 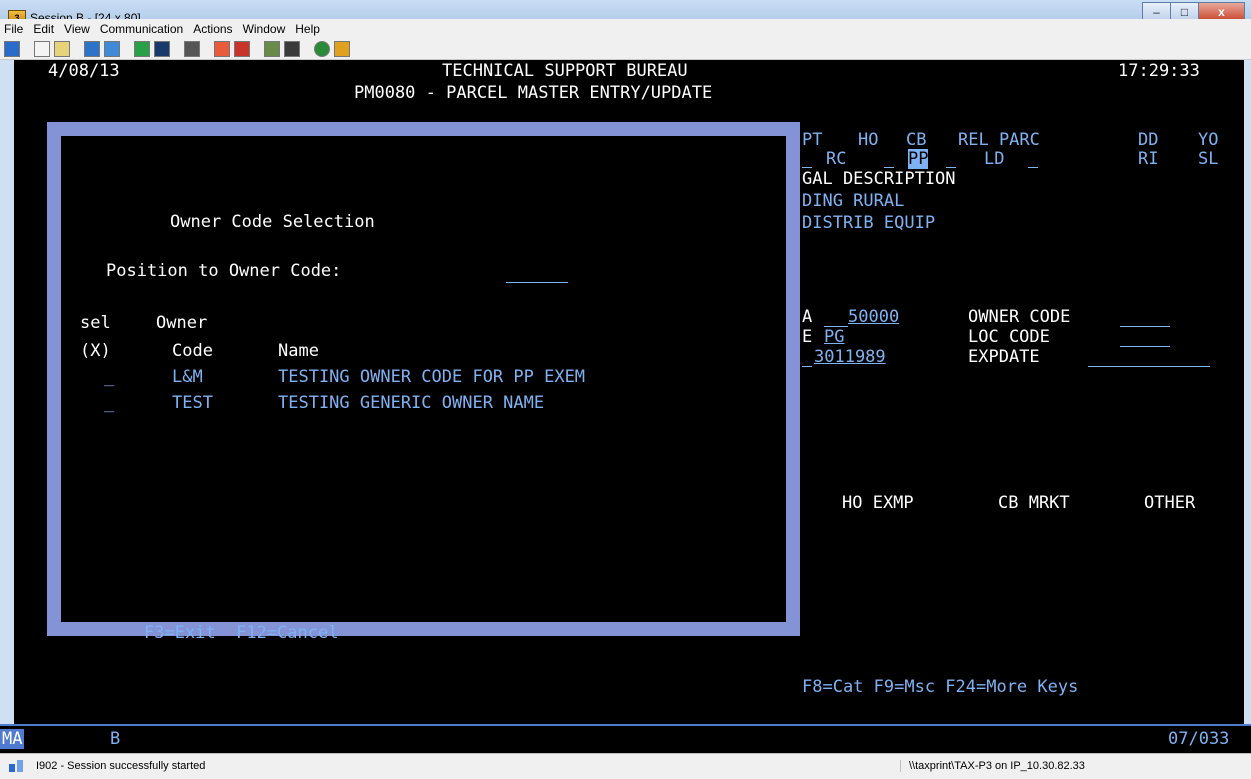 What do you see at coordinates (807, 317) in the screenshot?
I see `row-a-prefix: A` at bounding box center [807, 317].